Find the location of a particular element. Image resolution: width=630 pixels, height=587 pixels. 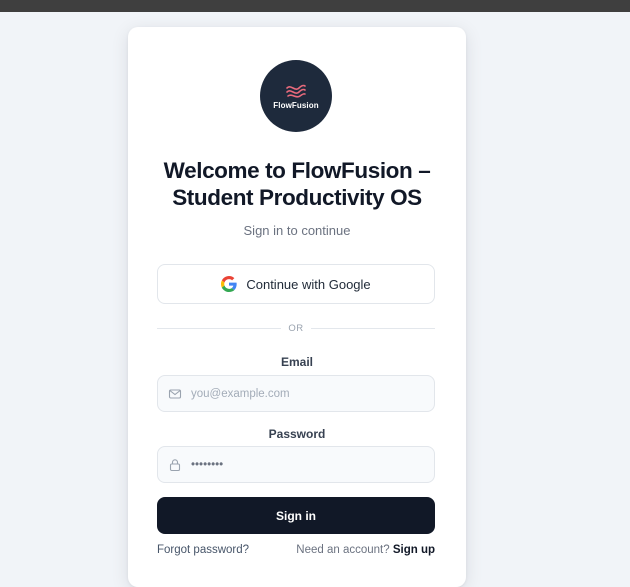

sign-in-button: Sign in is located at coordinates (296, 515).